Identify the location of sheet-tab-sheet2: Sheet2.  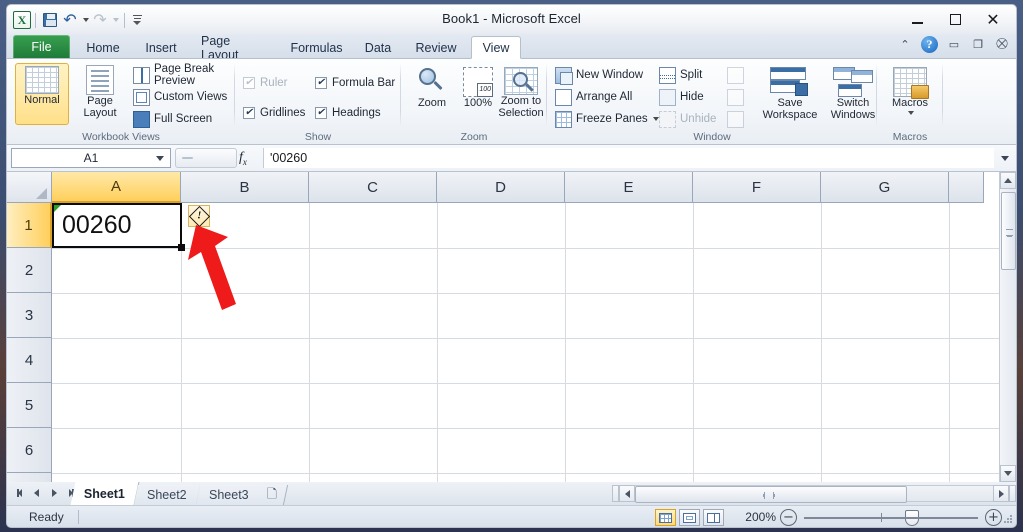
(167, 495).